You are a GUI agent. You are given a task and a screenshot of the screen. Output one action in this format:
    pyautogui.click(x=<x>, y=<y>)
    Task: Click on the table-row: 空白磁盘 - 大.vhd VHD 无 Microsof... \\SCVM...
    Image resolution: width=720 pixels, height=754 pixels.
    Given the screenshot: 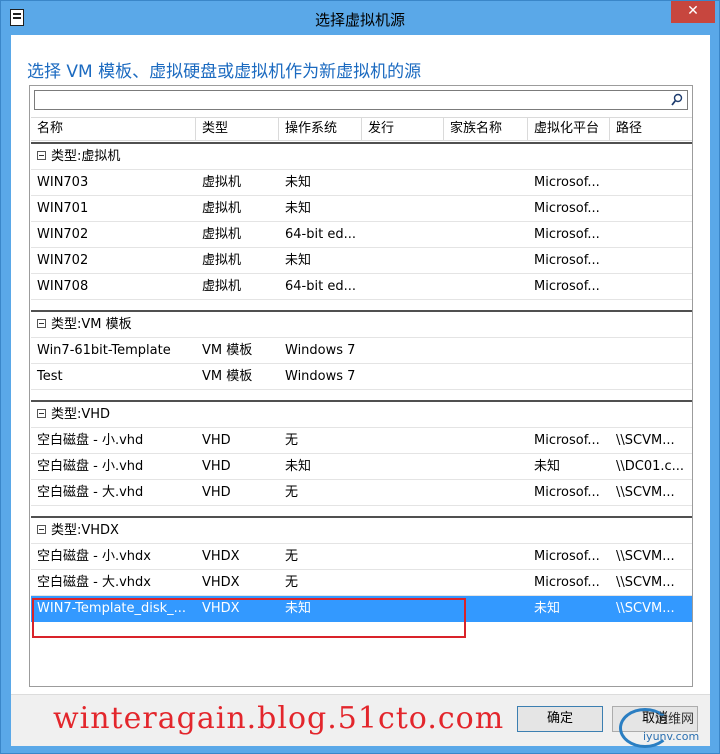 What is the action you would take?
    pyautogui.click(x=361, y=493)
    